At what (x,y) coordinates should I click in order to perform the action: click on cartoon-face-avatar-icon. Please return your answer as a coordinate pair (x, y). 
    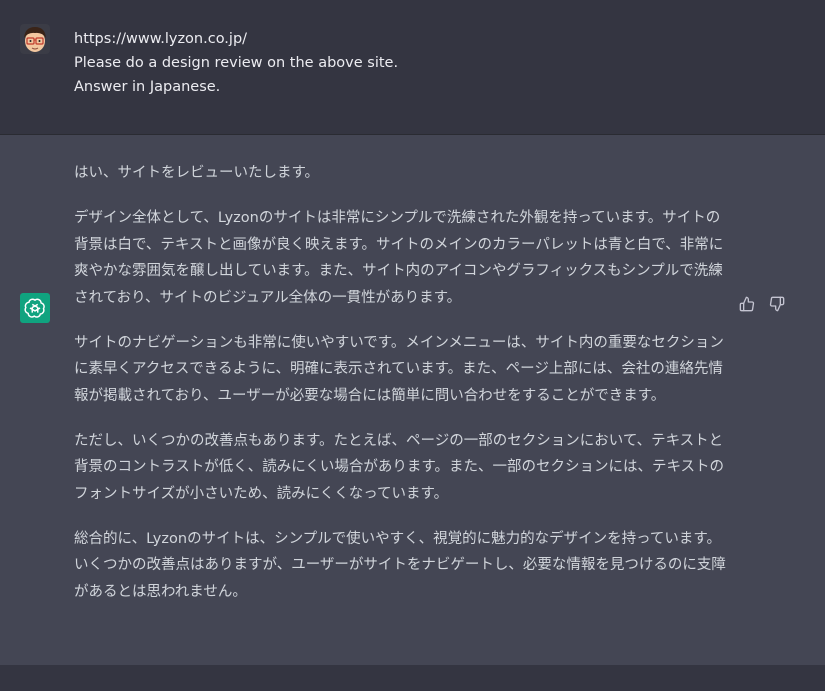
    Looking at the image, I should click on (35, 39).